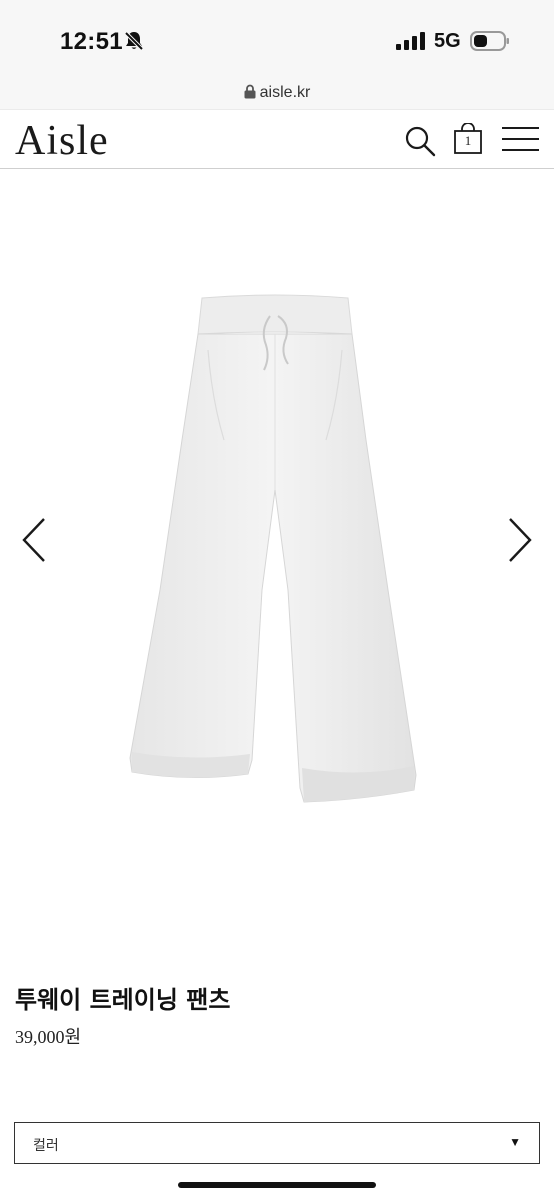 Image resolution: width=554 pixels, height=1200 pixels. I want to click on hamburger-menu-icon, so click(520, 139).